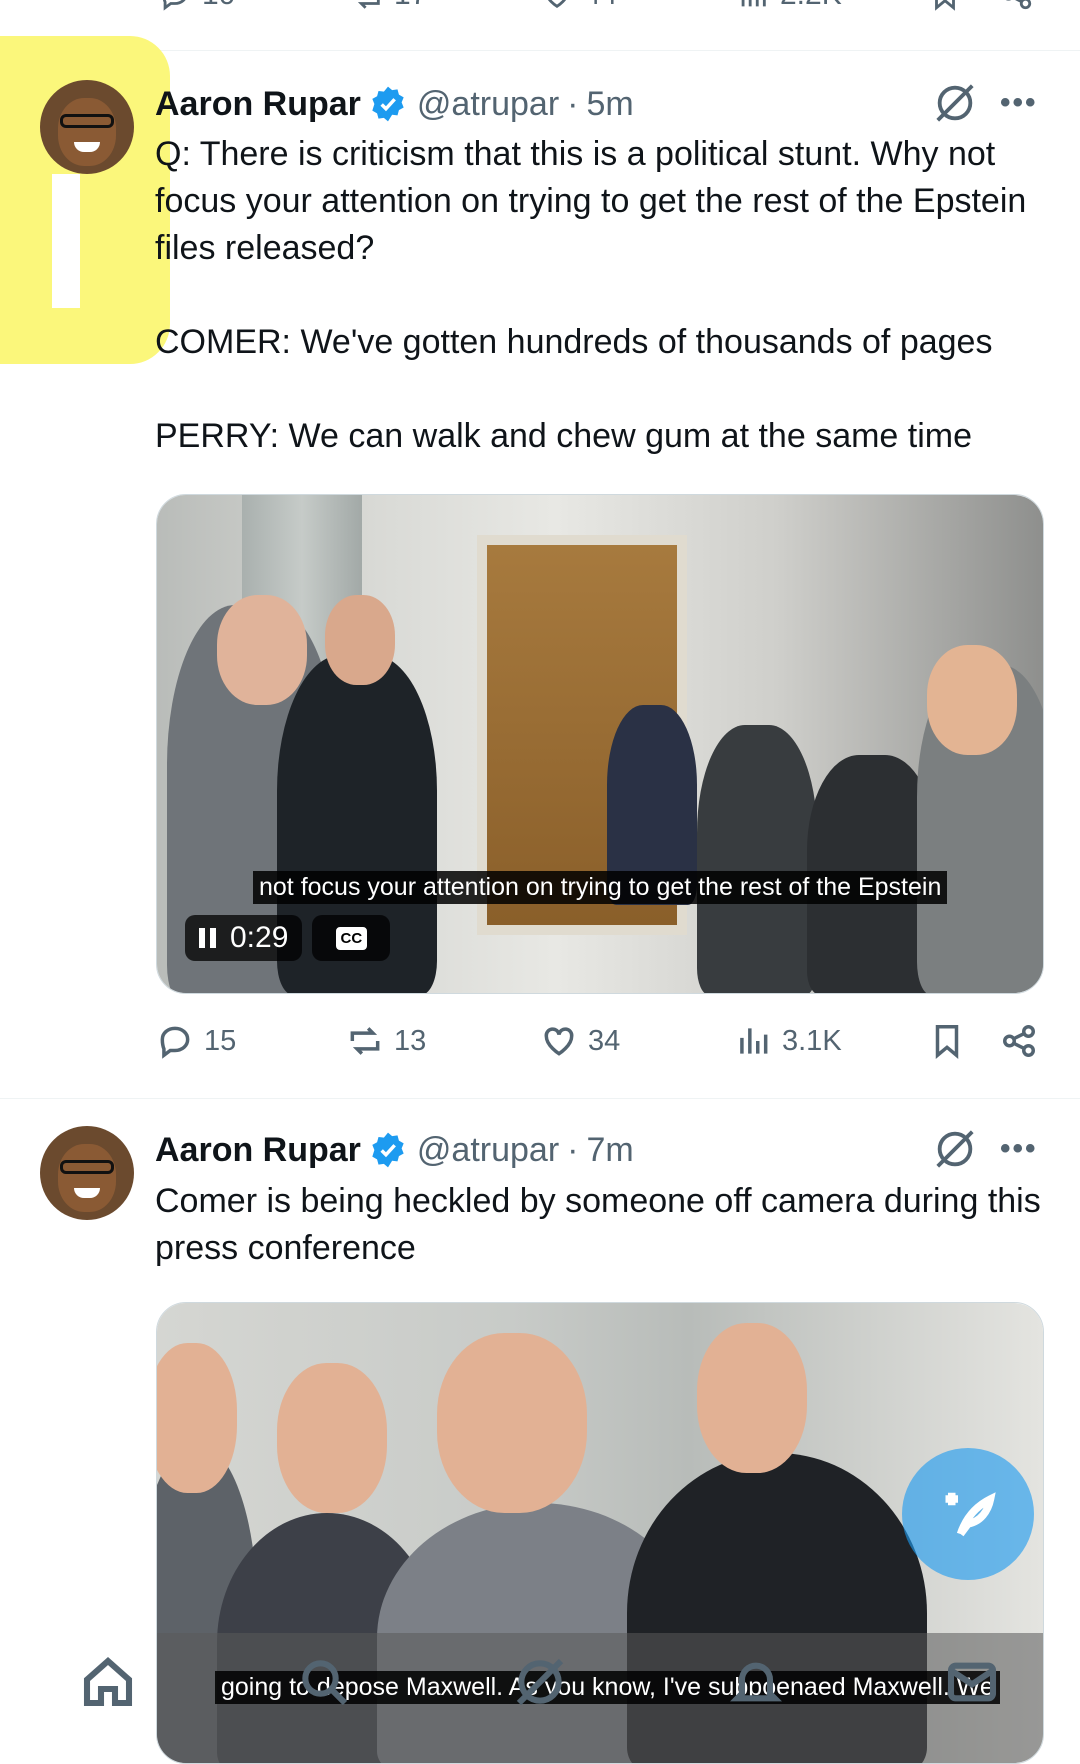 Image resolution: width=1080 pixels, height=1764 pixels. Describe the element at coordinates (410, 1040) in the screenshot. I see `repost-count: 13` at that location.